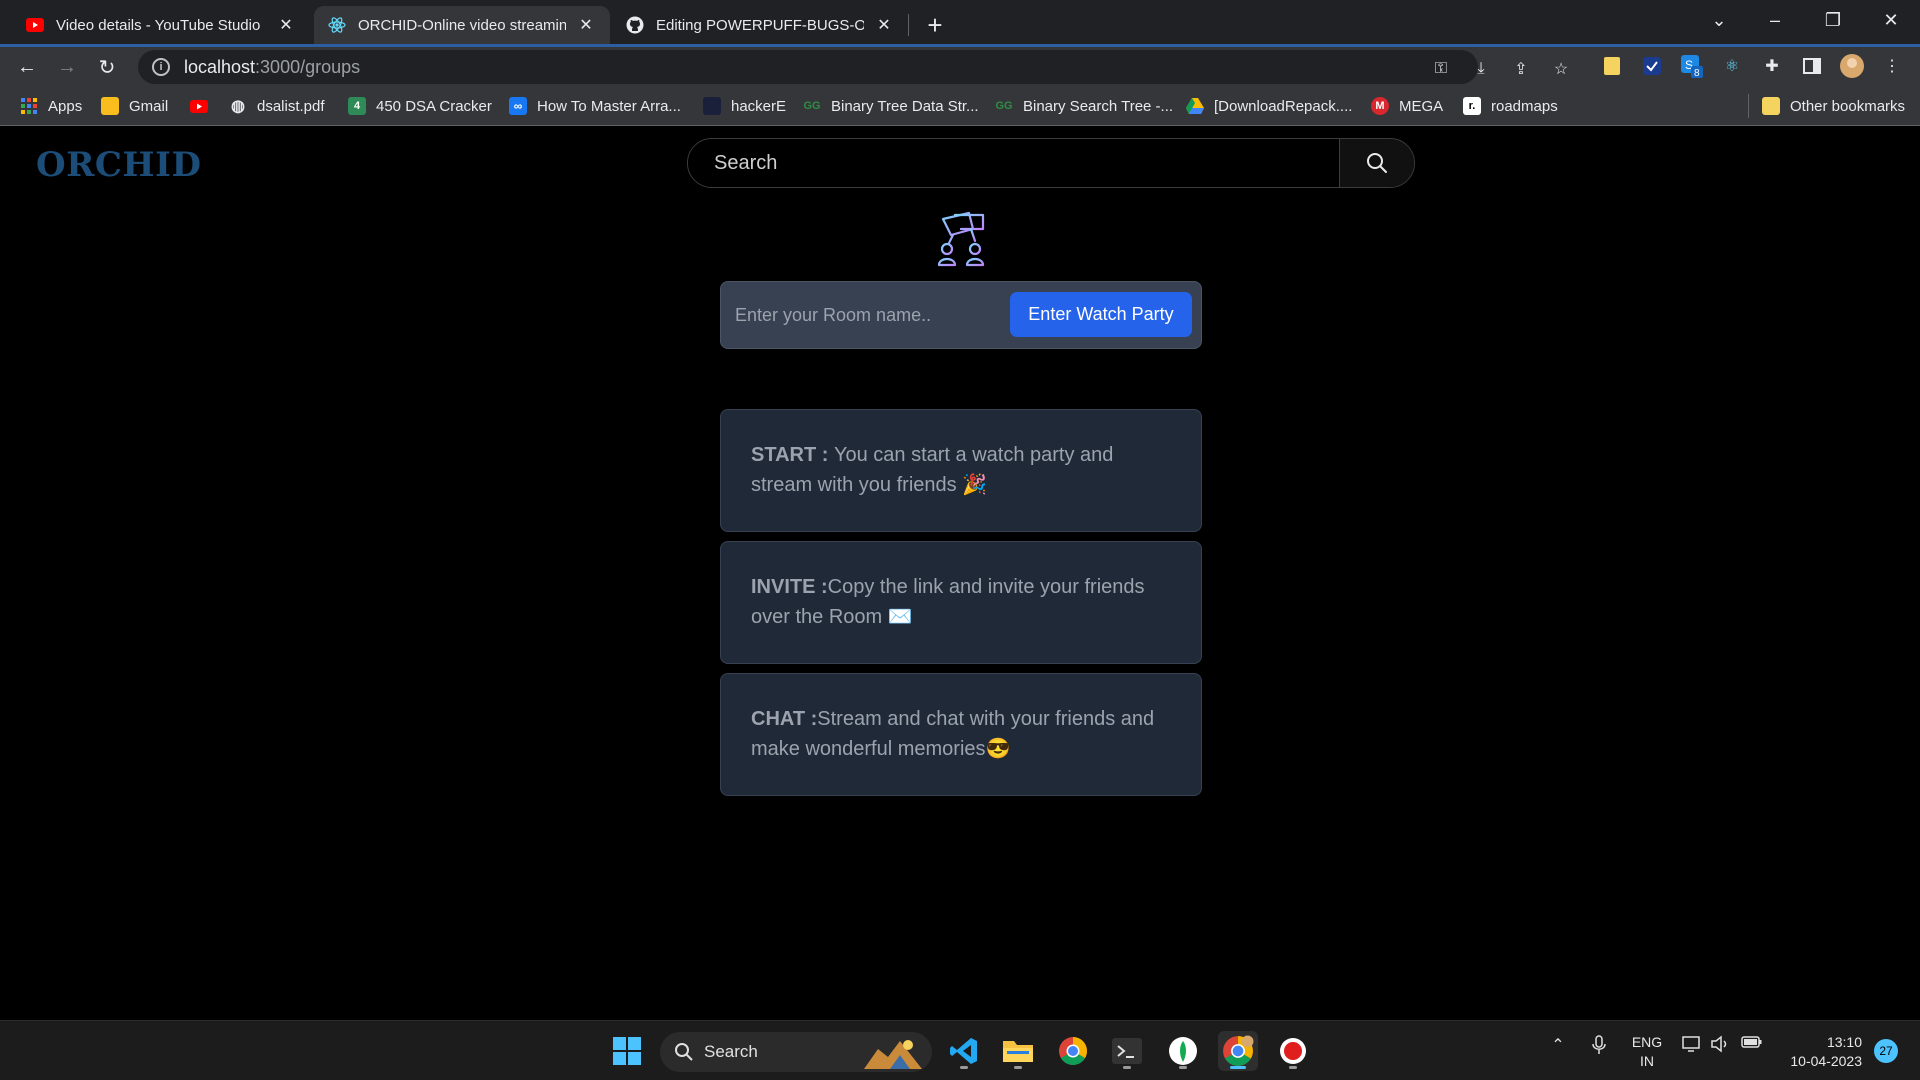 This screenshot has height=1080, width=1920. I want to click on minimize-button: –, so click(1775, 20).